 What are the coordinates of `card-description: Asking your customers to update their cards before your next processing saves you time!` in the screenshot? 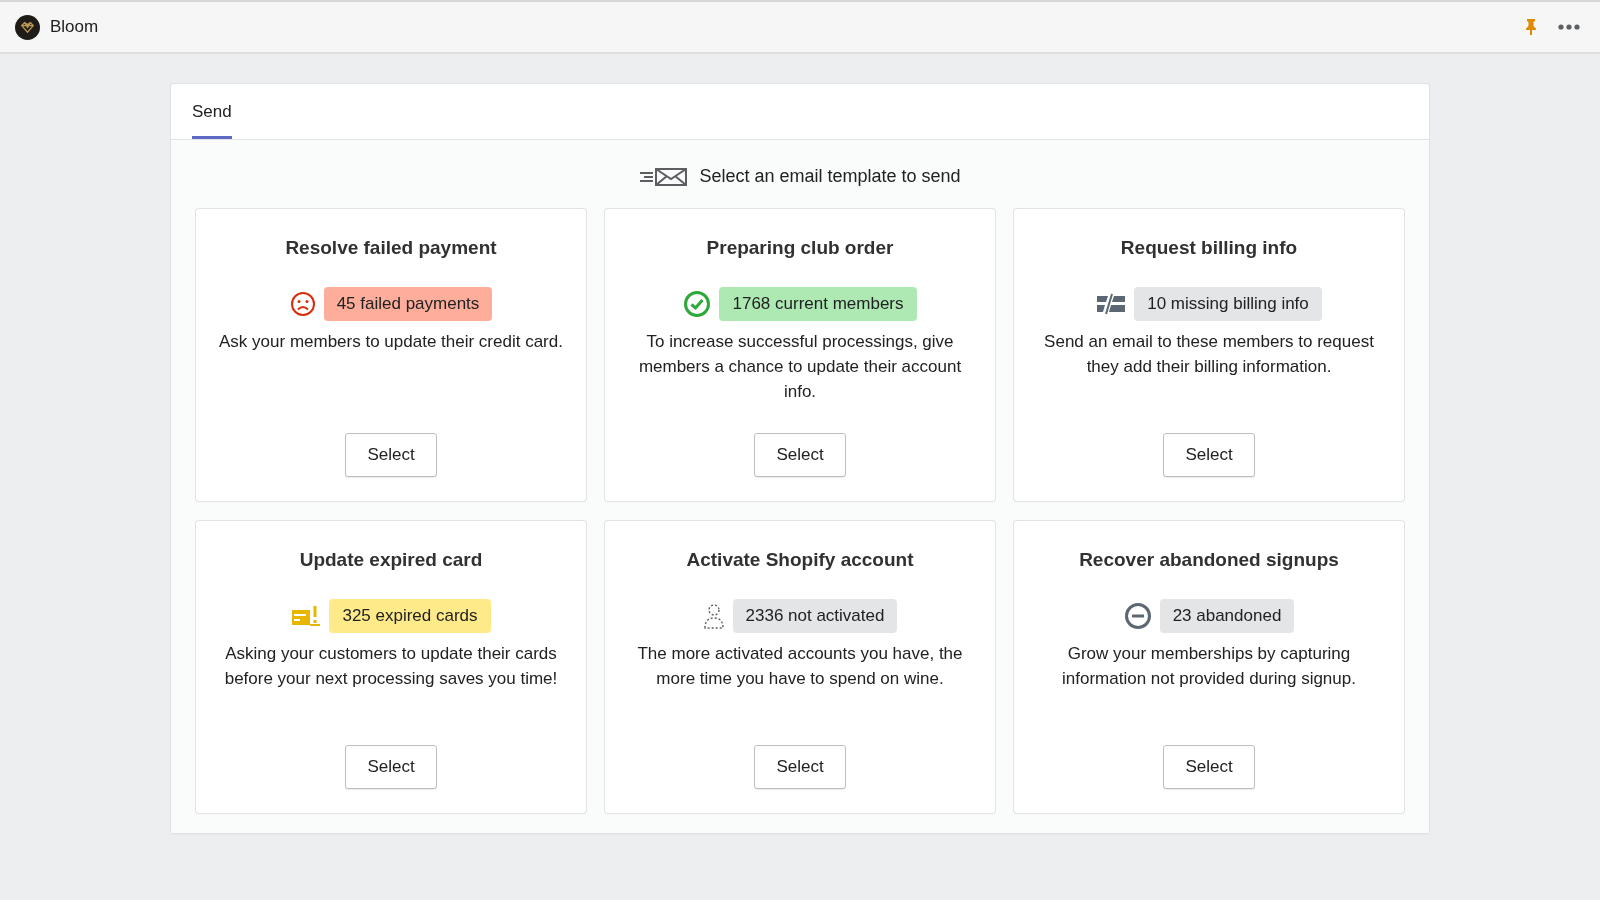 It's located at (391, 666).